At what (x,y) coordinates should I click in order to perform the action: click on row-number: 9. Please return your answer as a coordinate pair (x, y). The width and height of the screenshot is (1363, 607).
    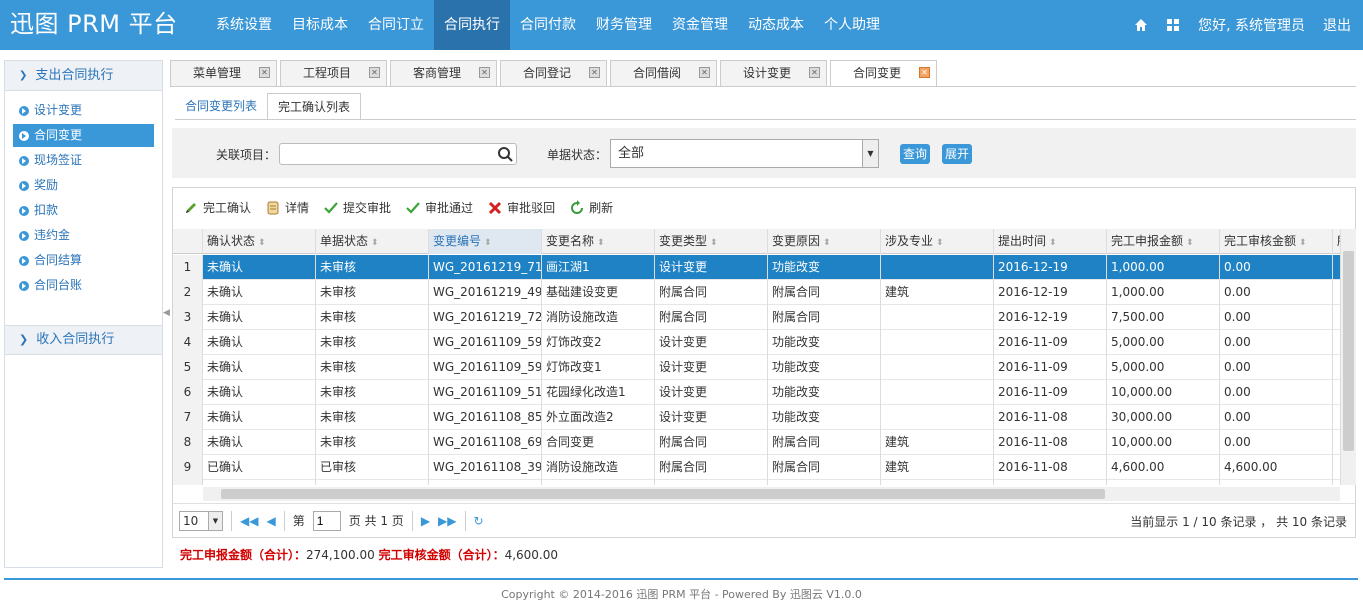
    Looking at the image, I should click on (188, 467).